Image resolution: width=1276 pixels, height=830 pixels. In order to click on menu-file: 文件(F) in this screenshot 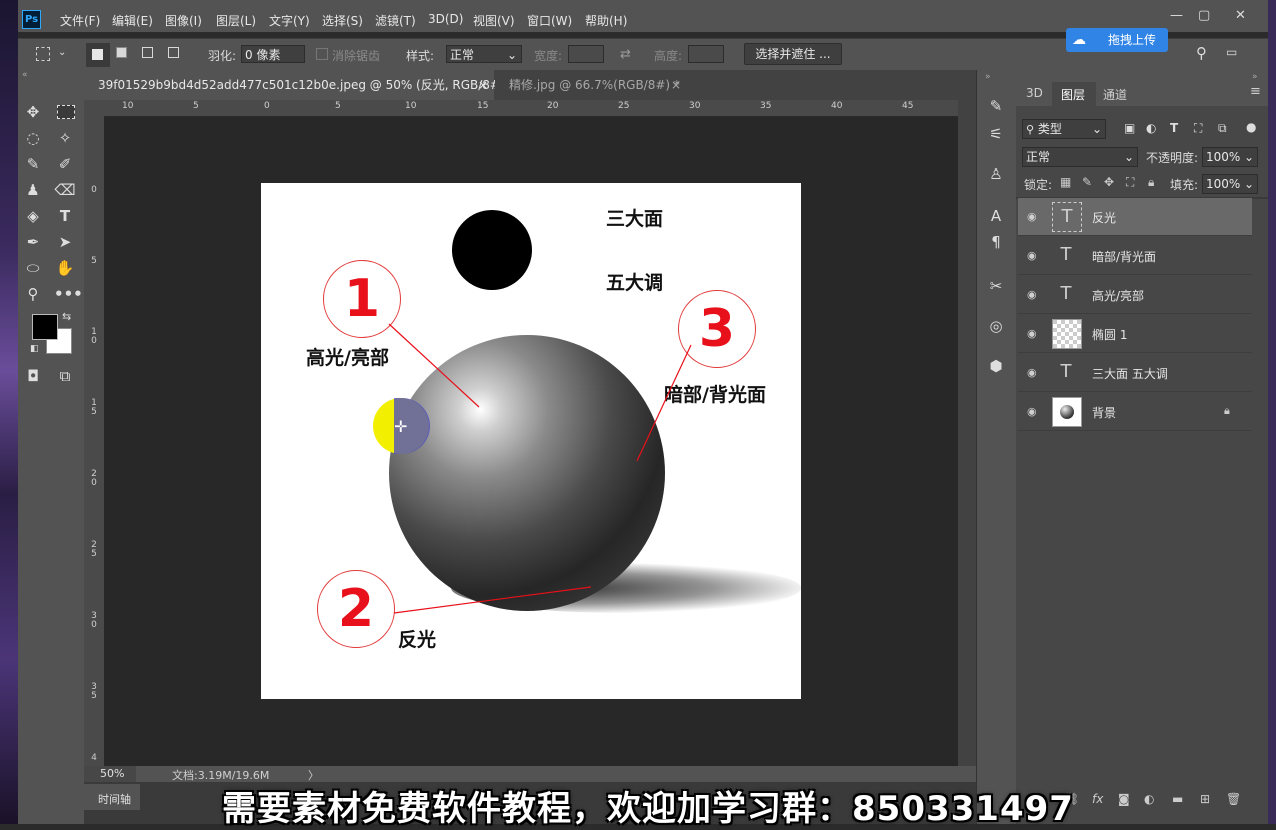, I will do `click(80, 20)`.